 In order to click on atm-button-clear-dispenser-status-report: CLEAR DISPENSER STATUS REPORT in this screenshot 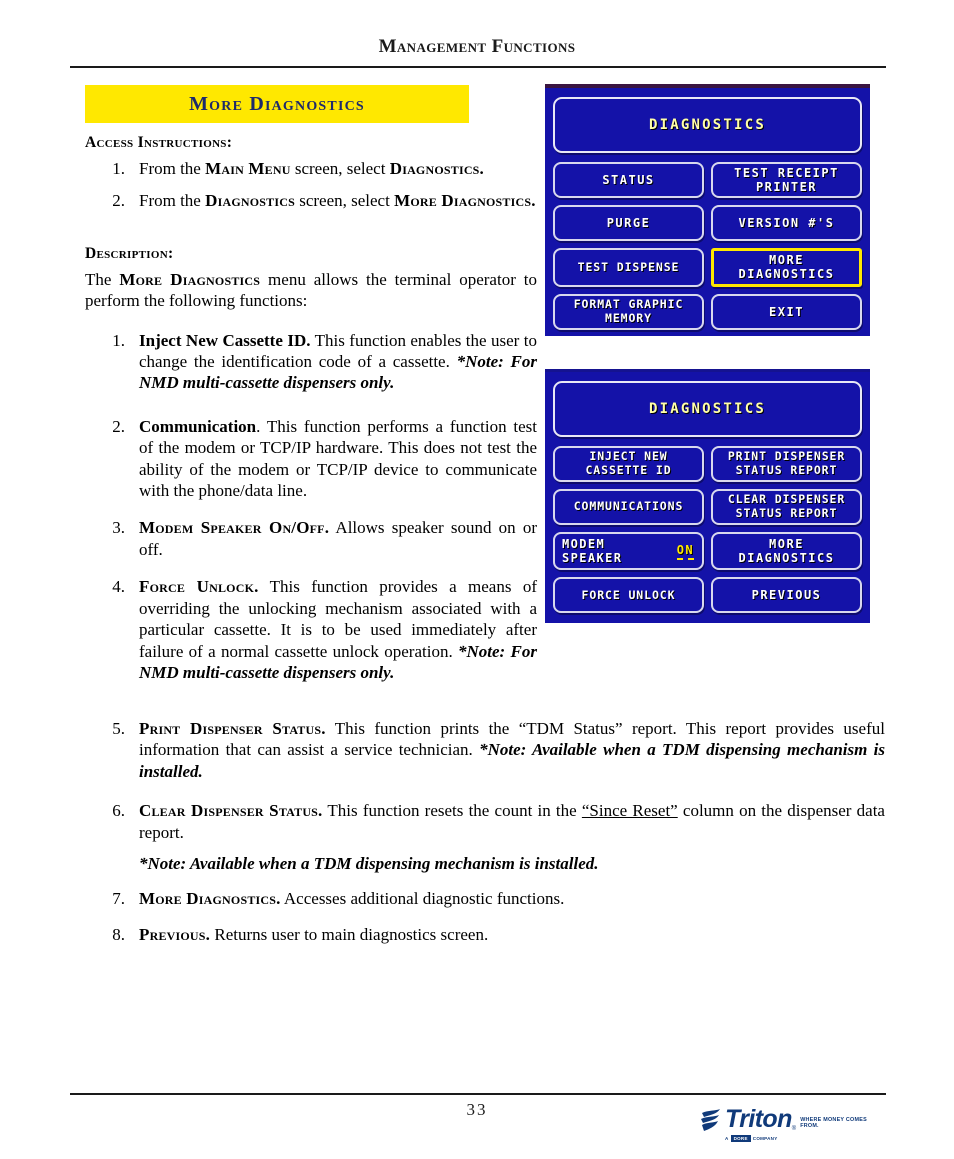, I will do `click(786, 507)`.